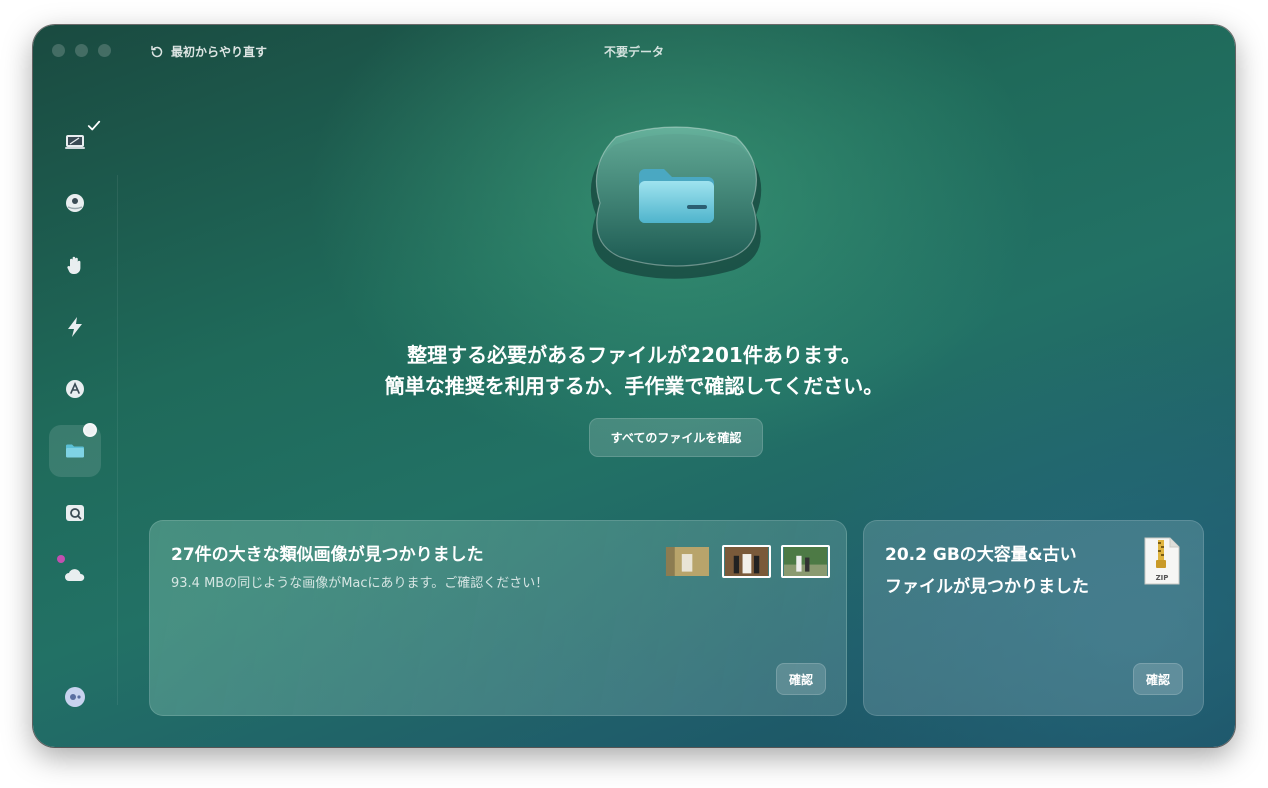  I want to click on my-clutter-folder-icon, so click(75, 451).